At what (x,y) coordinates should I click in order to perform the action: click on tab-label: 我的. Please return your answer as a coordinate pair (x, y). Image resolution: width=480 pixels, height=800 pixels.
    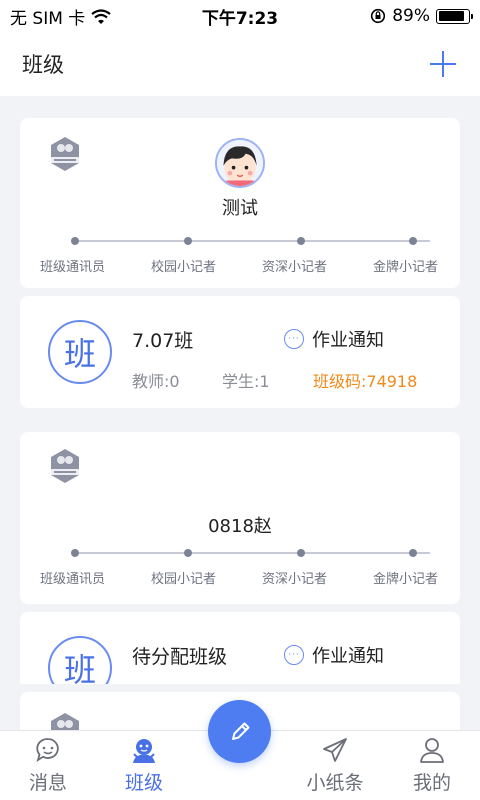
    Looking at the image, I should click on (431, 783).